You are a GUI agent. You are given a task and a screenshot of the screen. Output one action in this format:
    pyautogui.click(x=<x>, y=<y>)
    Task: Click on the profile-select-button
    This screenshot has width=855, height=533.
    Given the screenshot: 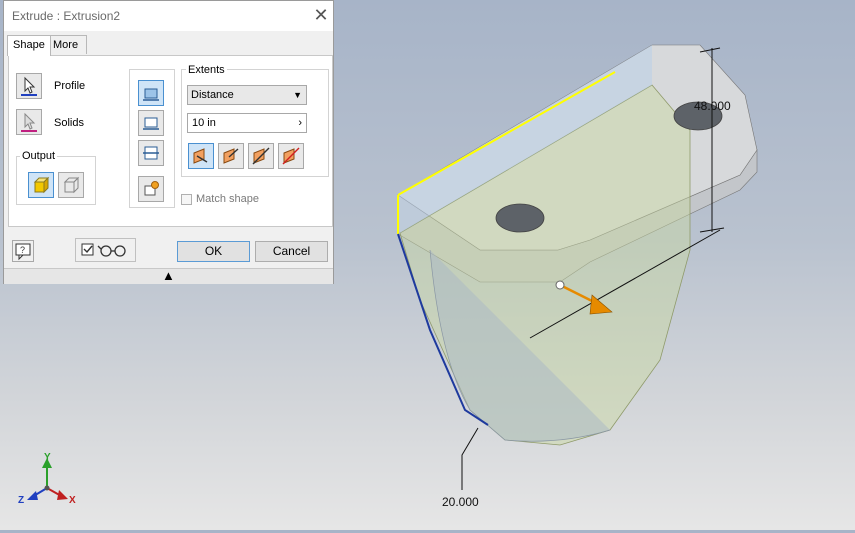 What is the action you would take?
    pyautogui.click(x=29, y=86)
    